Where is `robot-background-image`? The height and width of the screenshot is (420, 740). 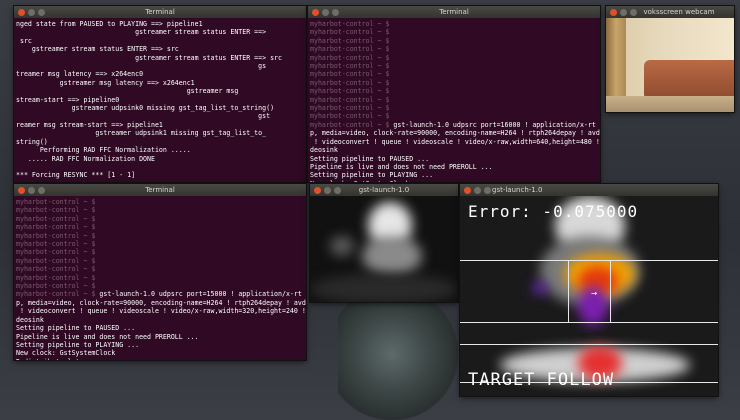
robot-background-image is located at coordinates (398, 360).